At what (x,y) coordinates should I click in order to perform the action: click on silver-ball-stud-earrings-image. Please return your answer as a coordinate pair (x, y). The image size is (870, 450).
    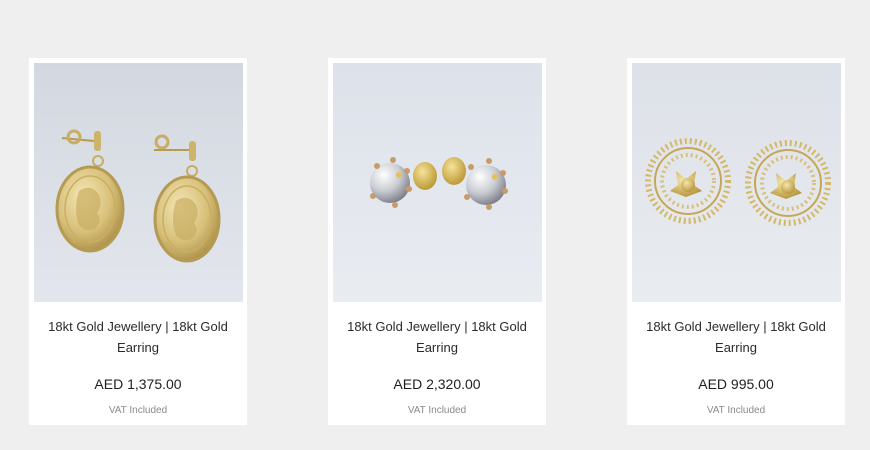
    Looking at the image, I should click on (437, 182).